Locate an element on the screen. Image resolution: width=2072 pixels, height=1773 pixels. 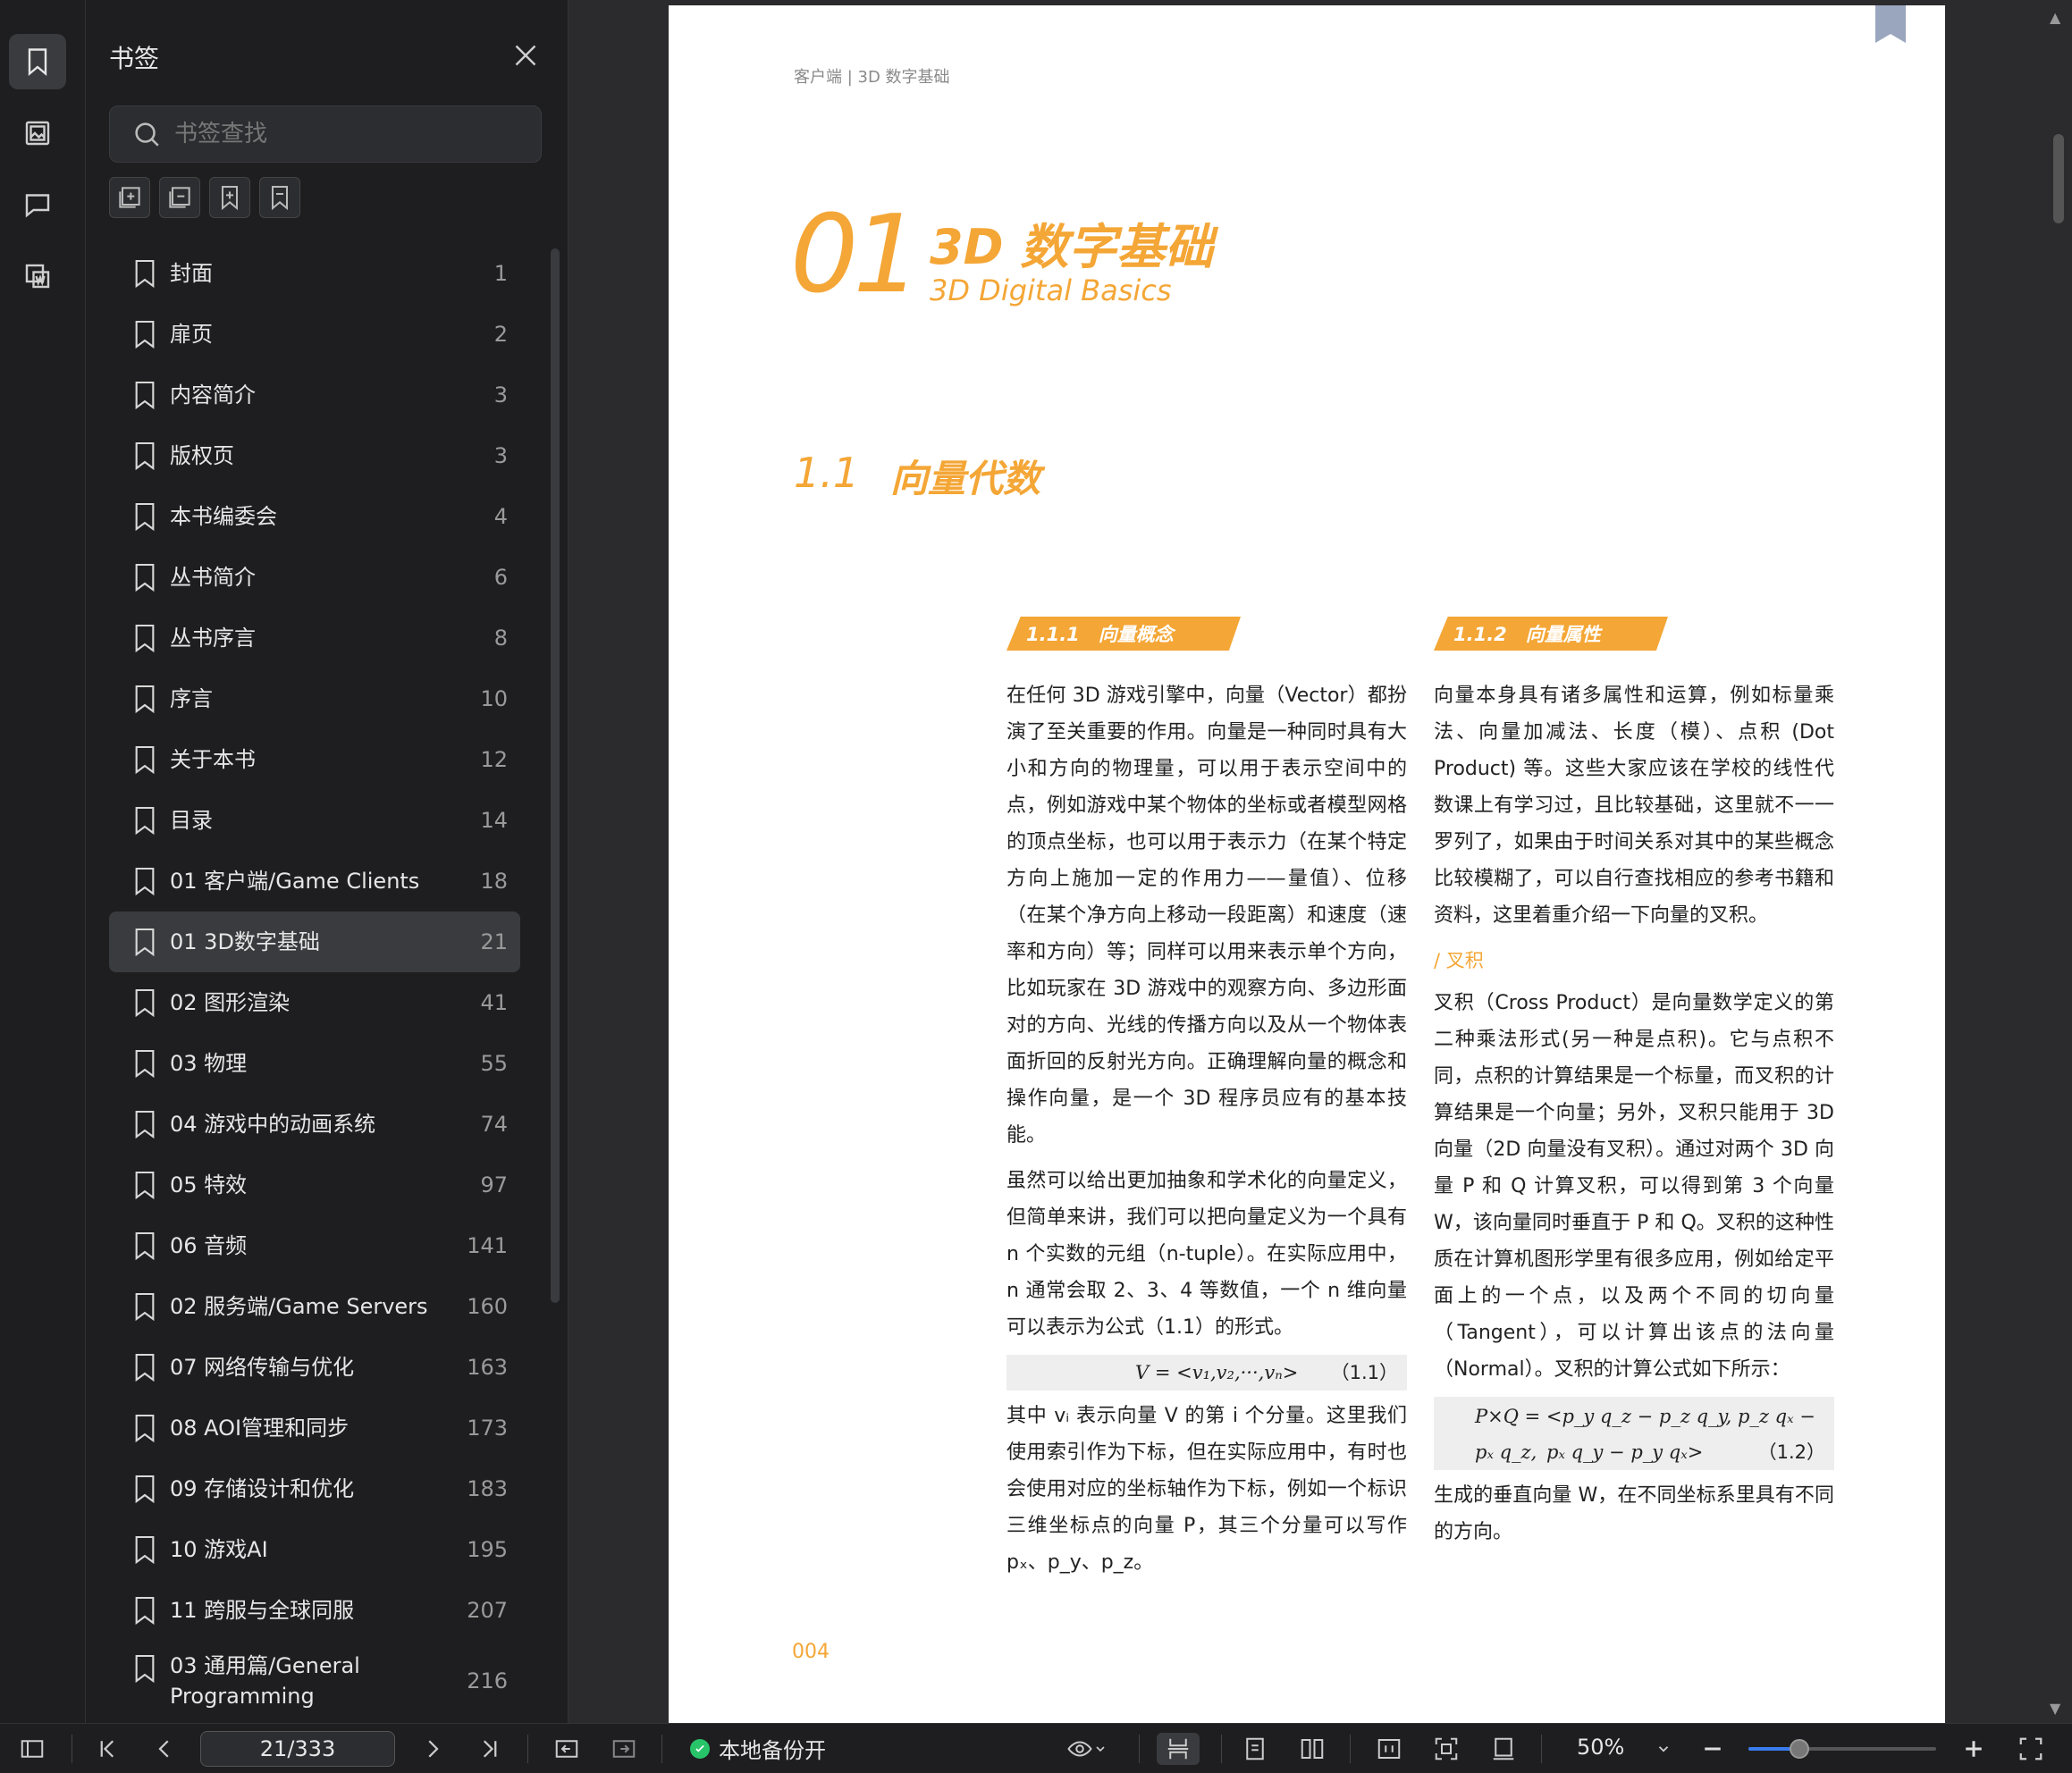
local-backup-status: 本地备份开 is located at coordinates (758, 1749).